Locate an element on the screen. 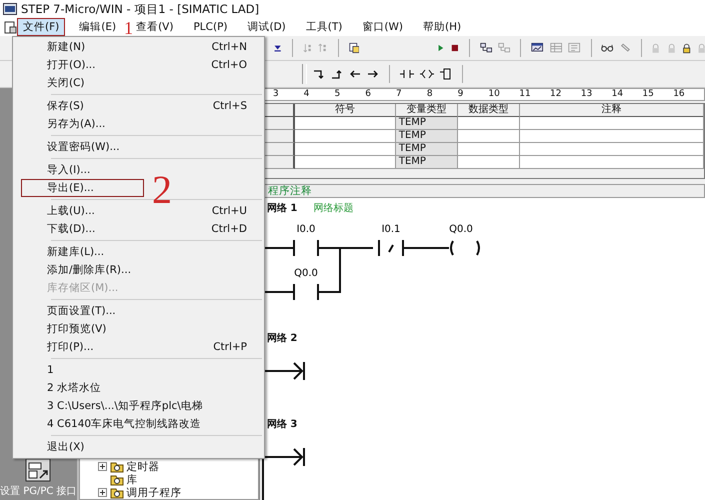  window-title: STEP 7-Micro/WIN - 项目1 - [SIMATIC LAD] is located at coordinates (140, 9).